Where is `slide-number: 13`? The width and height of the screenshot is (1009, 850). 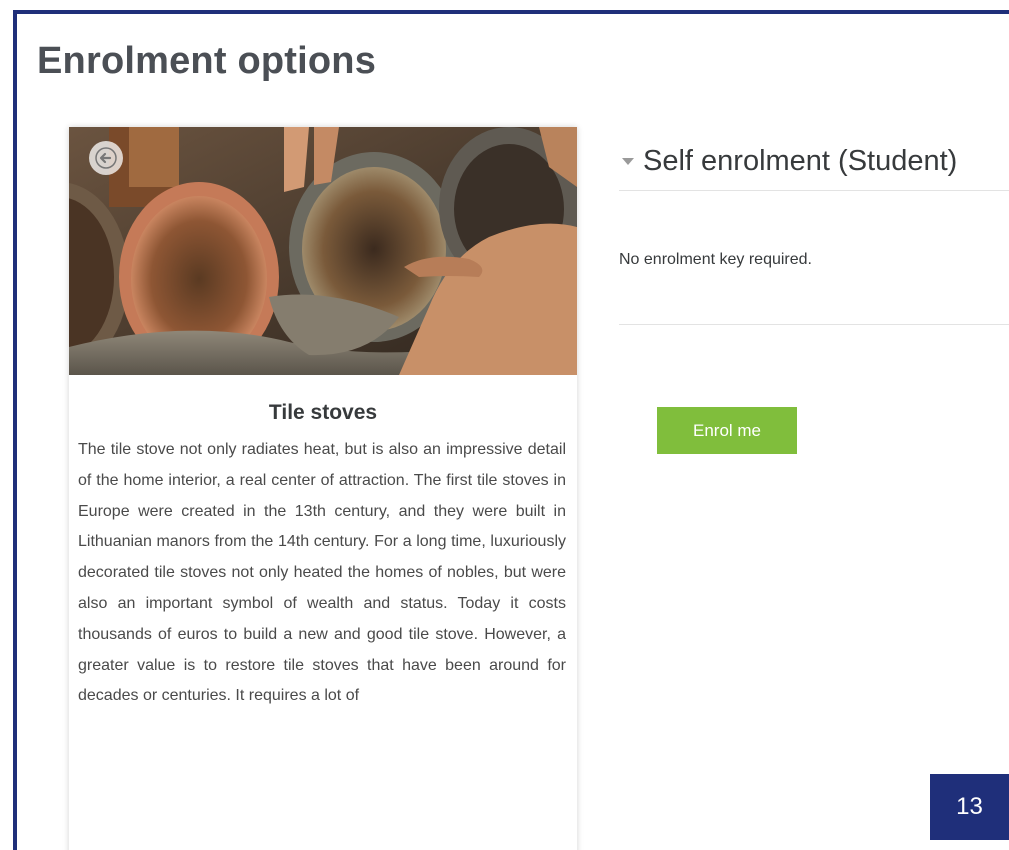
slide-number: 13 is located at coordinates (969, 807).